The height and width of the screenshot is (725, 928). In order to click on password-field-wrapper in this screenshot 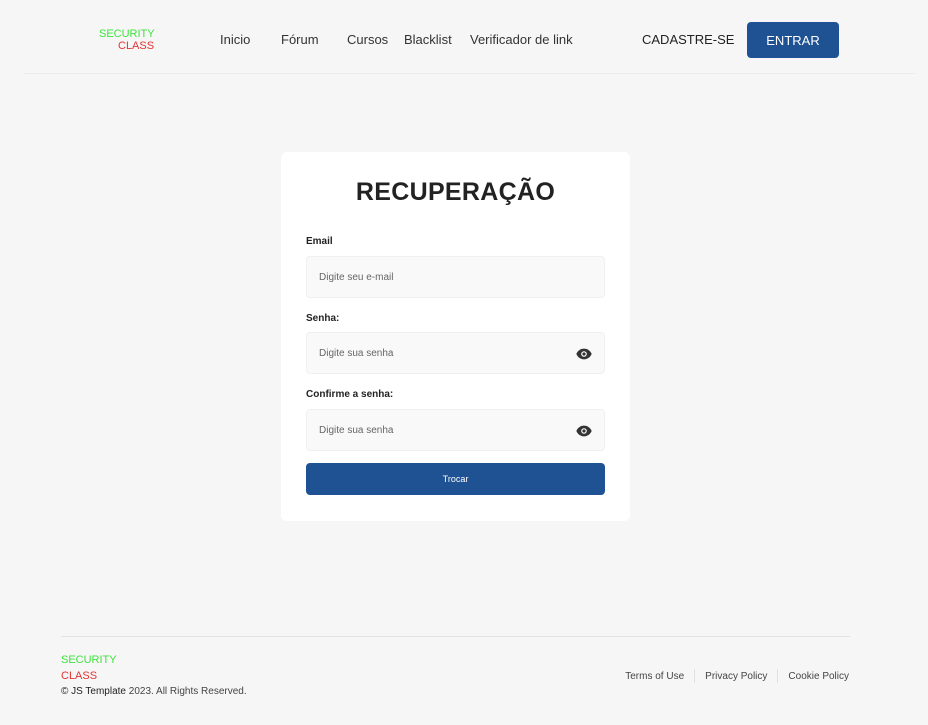, I will do `click(455, 353)`.